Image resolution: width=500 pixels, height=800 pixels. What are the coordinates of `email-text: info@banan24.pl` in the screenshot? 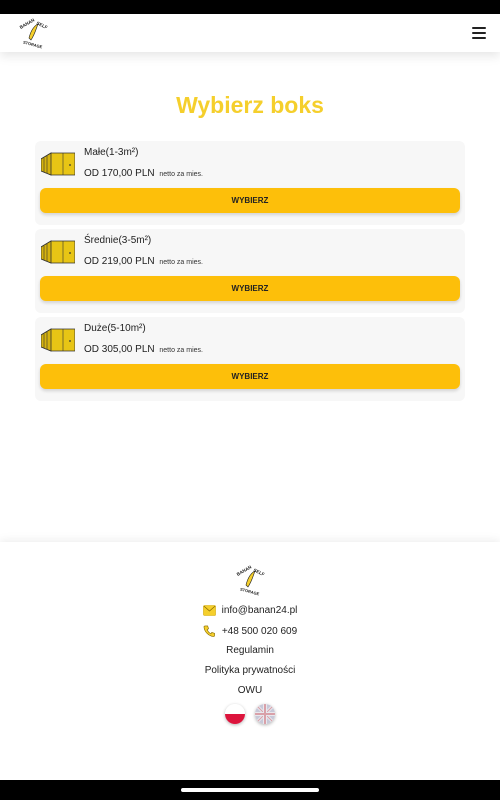 It's located at (259, 610).